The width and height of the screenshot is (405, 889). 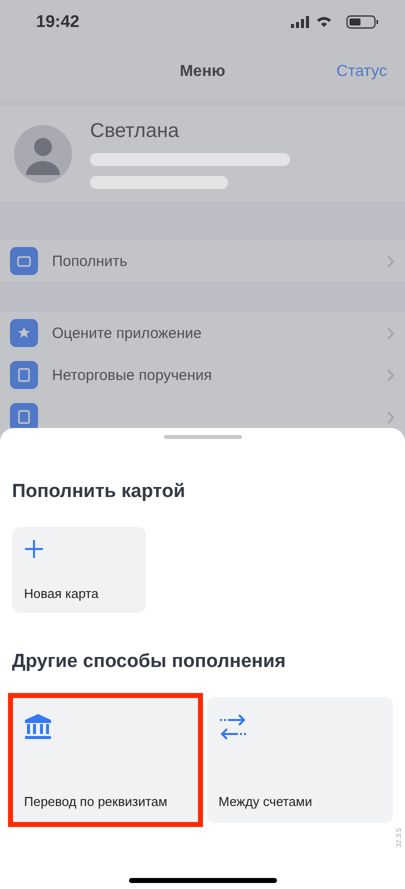 I want to click on status-link: Статус, so click(x=361, y=72).